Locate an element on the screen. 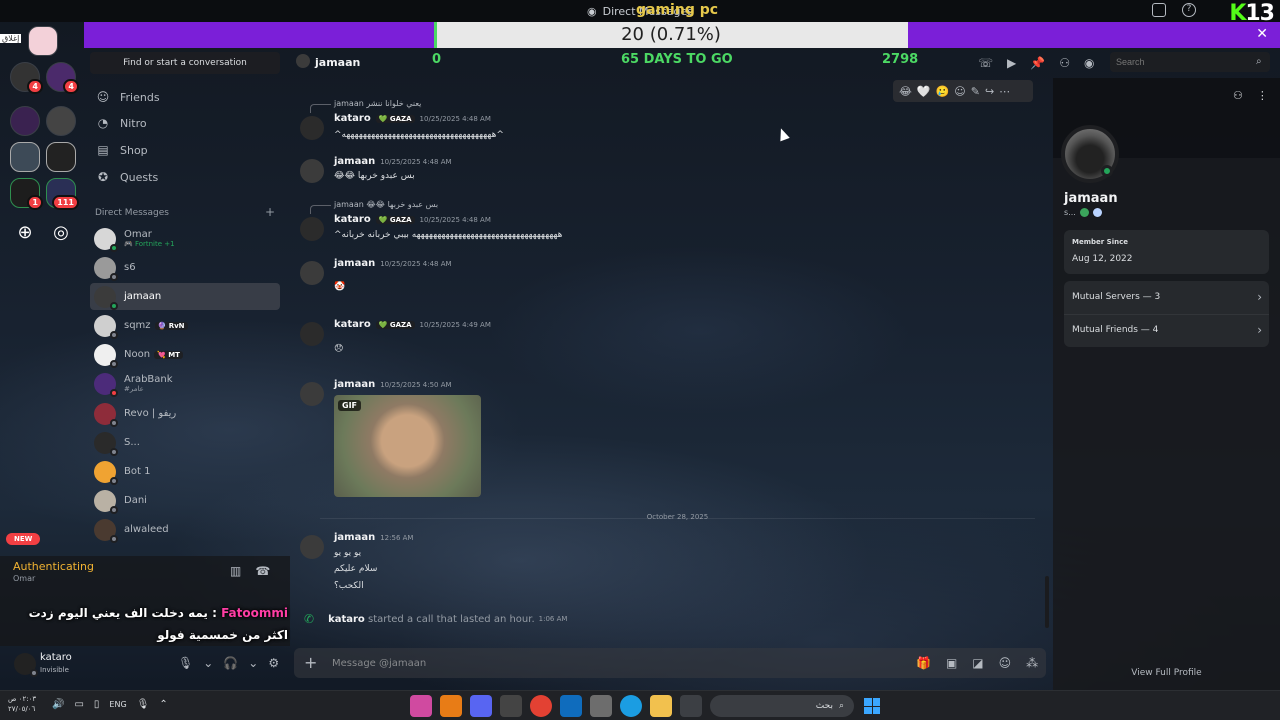  mutual-servers-row: Mutual Servers — 3 › is located at coordinates (1167, 297).